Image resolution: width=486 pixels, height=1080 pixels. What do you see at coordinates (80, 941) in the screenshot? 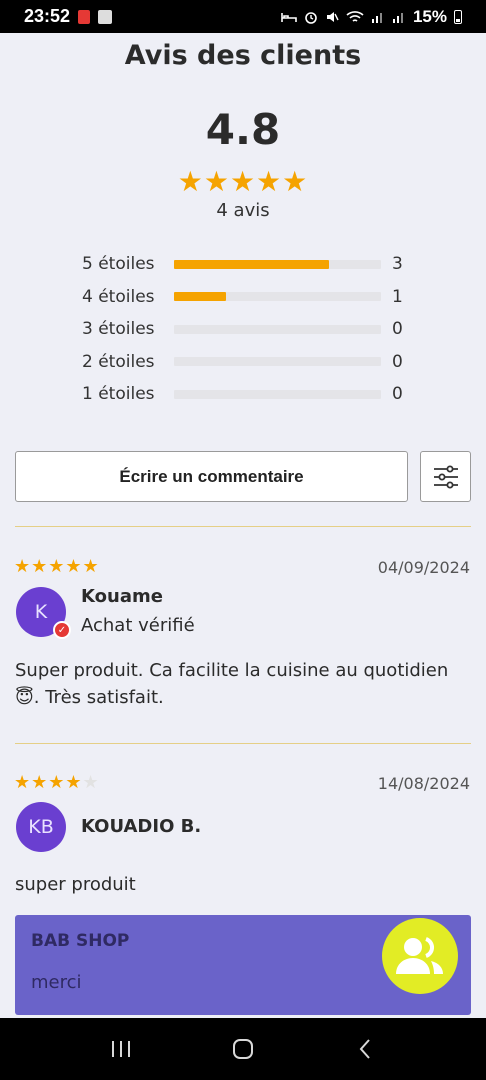
I see `reply-shop-name: BAB SHOP` at bounding box center [80, 941].